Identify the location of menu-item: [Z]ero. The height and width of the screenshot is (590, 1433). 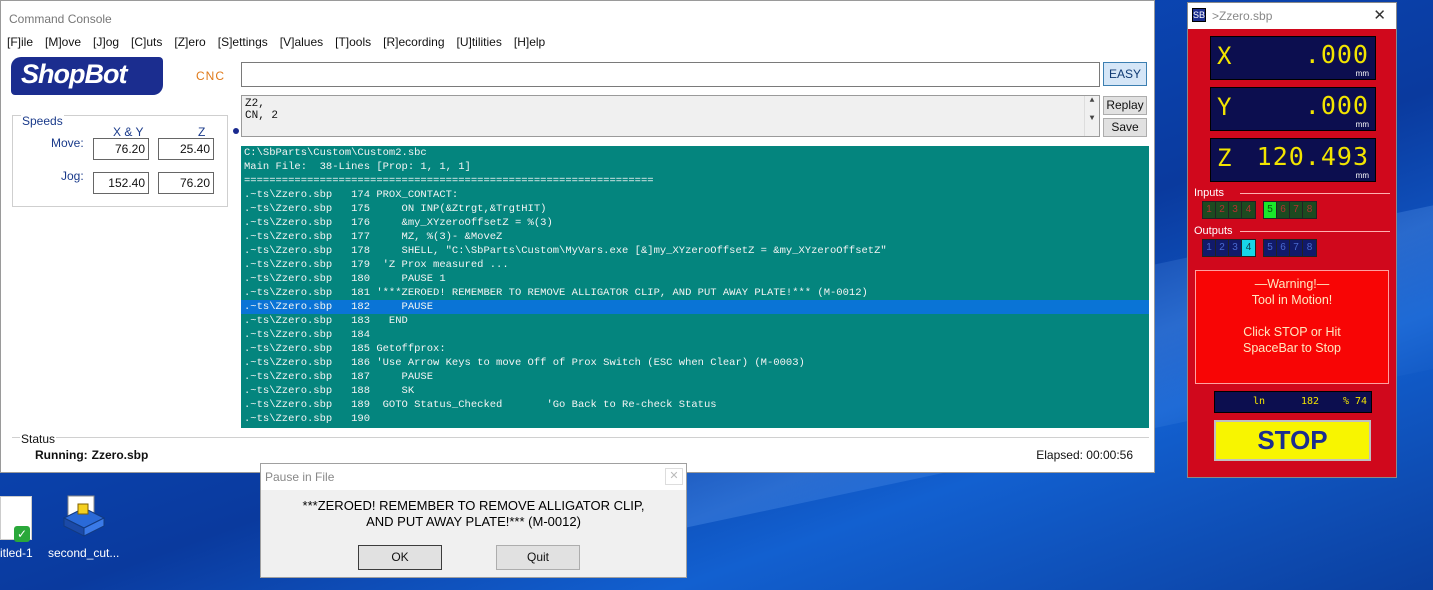
(189, 42).